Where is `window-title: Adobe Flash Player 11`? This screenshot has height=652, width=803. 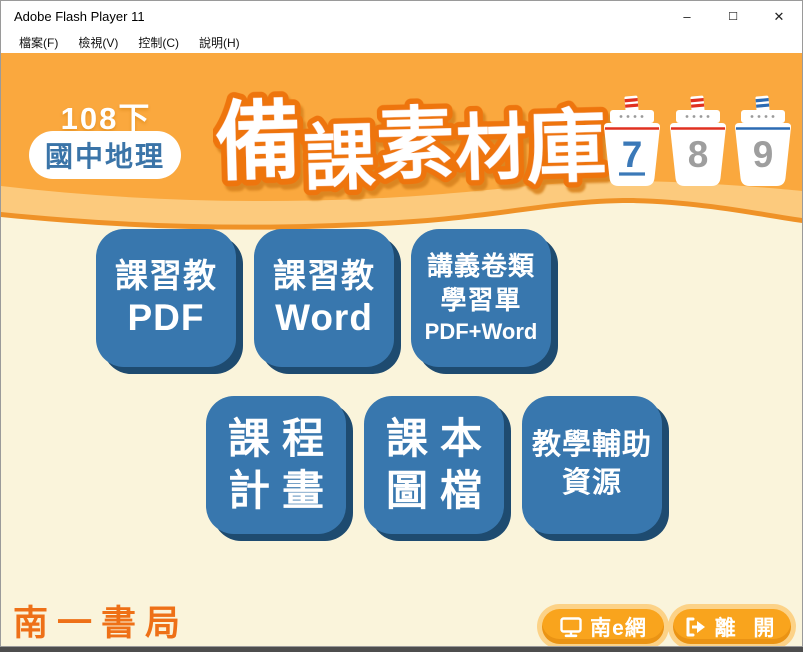 window-title: Adobe Flash Player 11 is located at coordinates (79, 16).